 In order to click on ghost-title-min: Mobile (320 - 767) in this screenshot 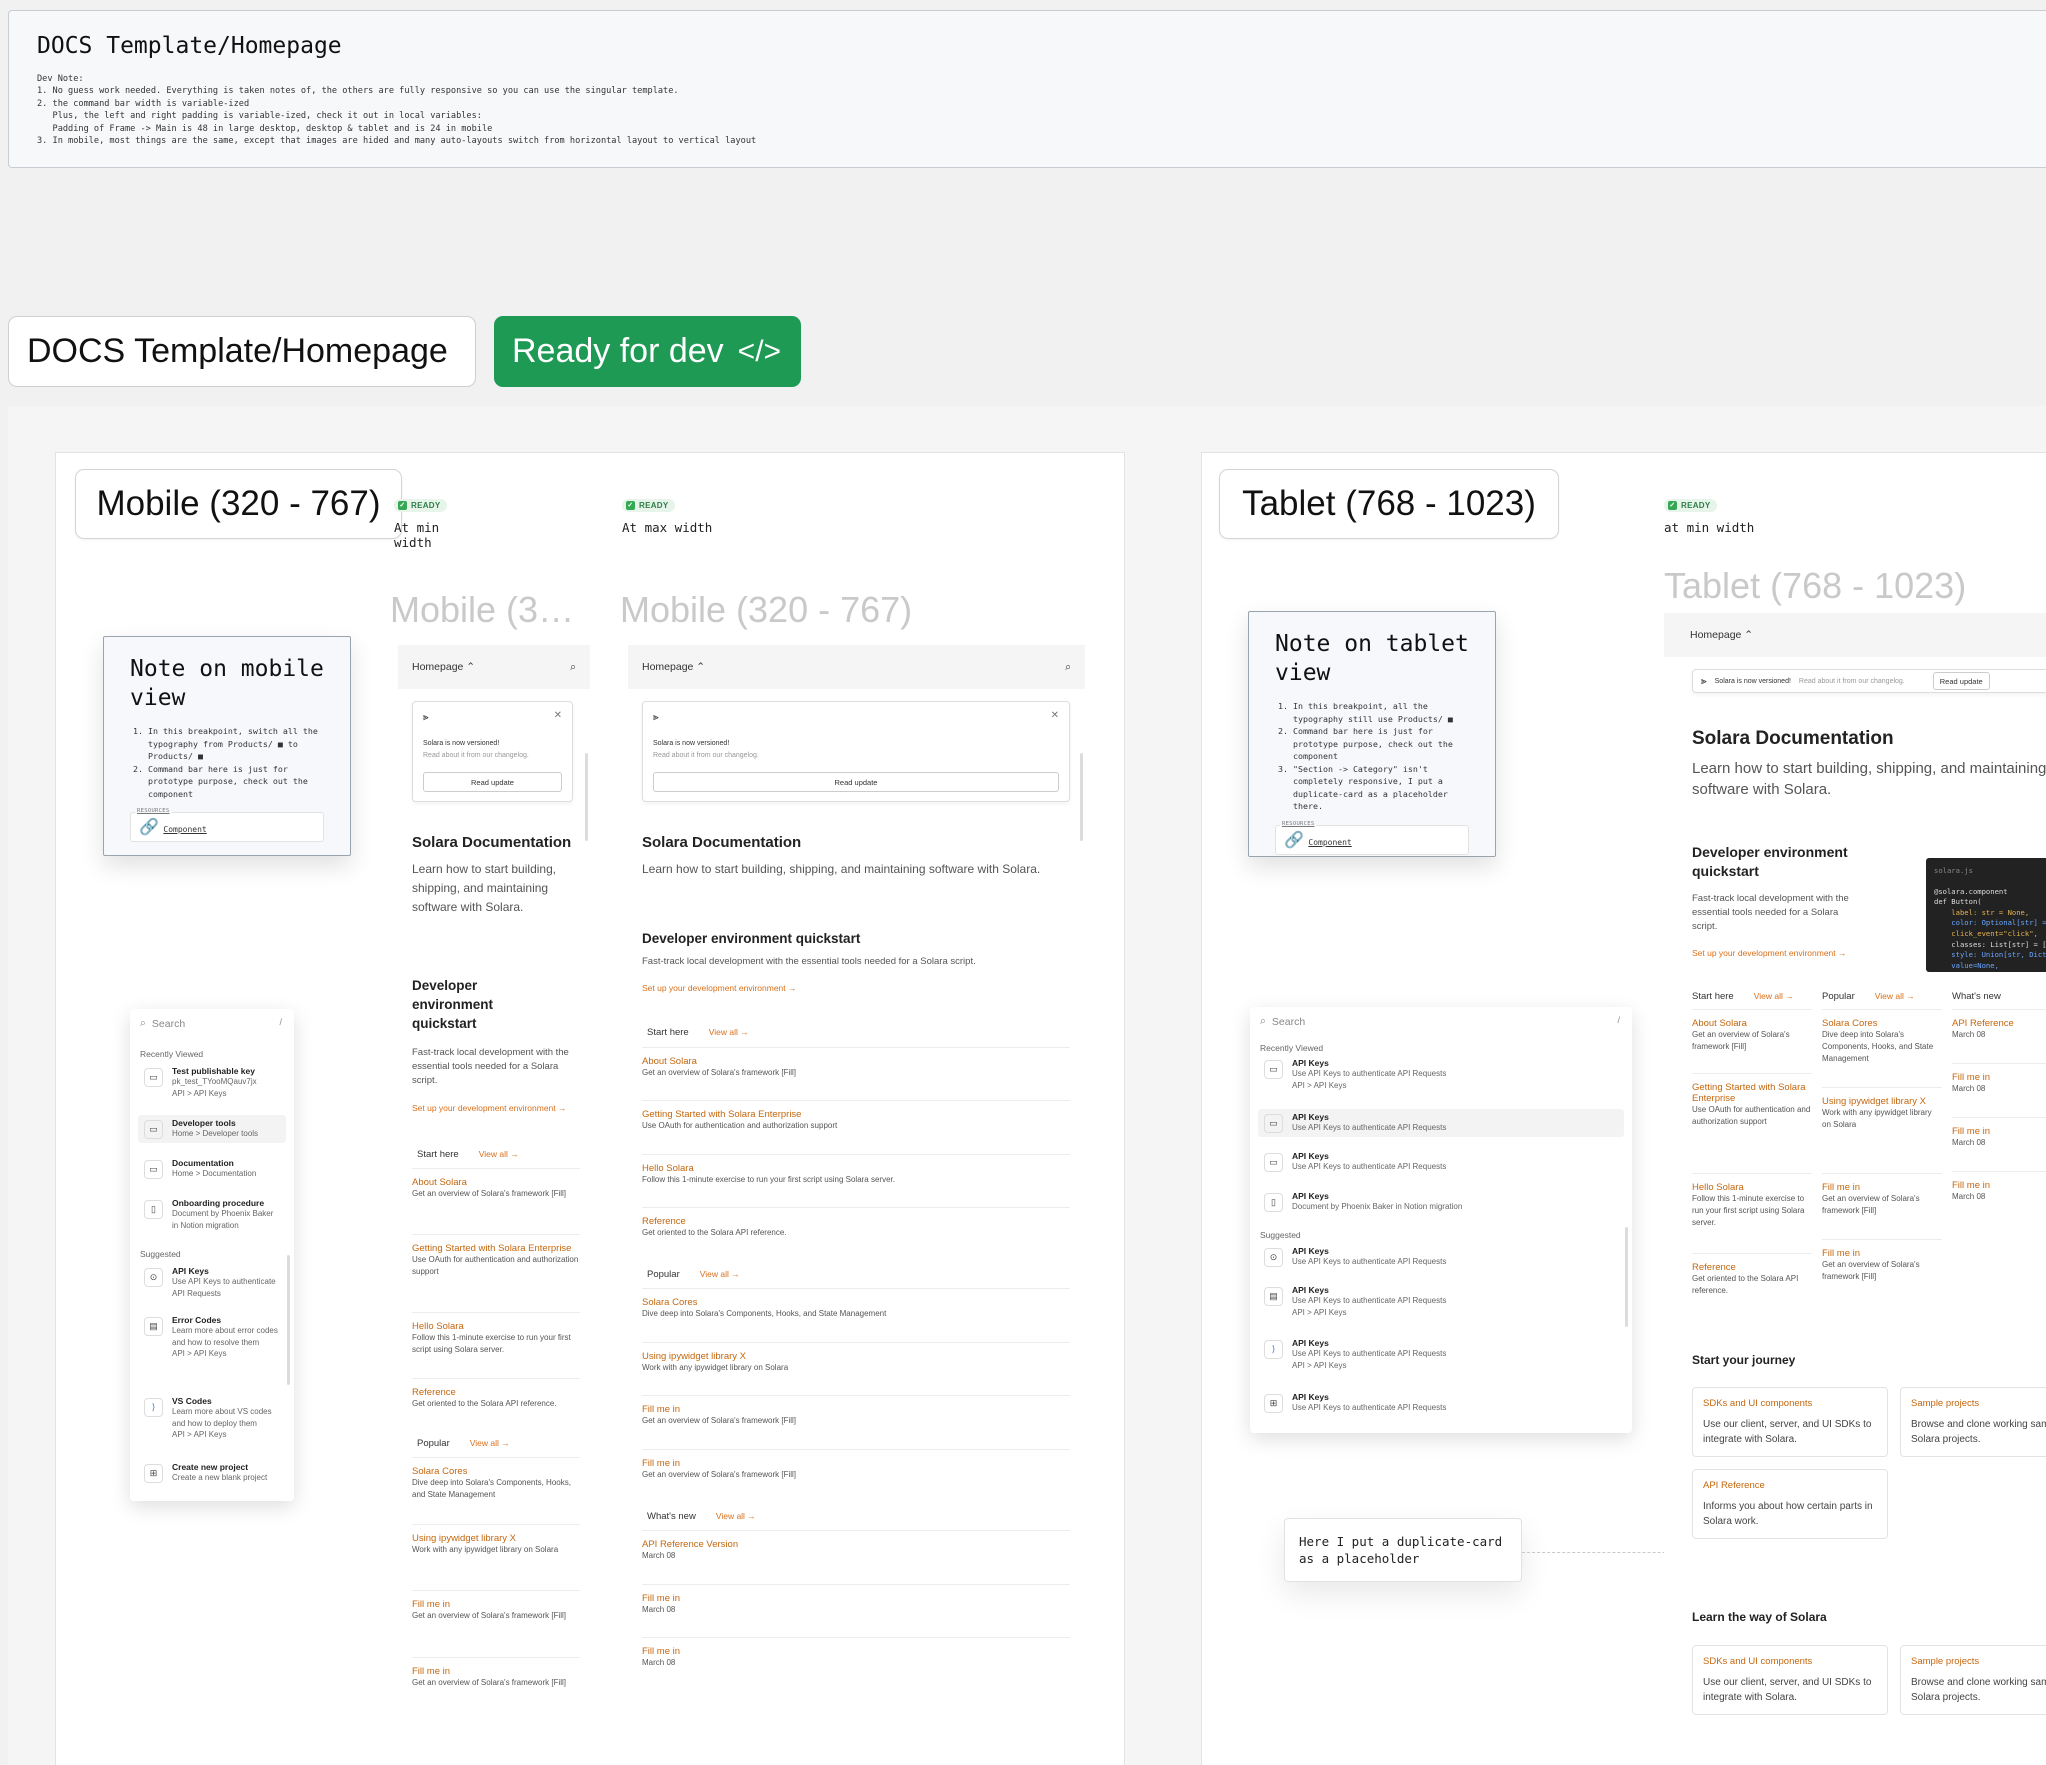, I will do `click(485, 609)`.